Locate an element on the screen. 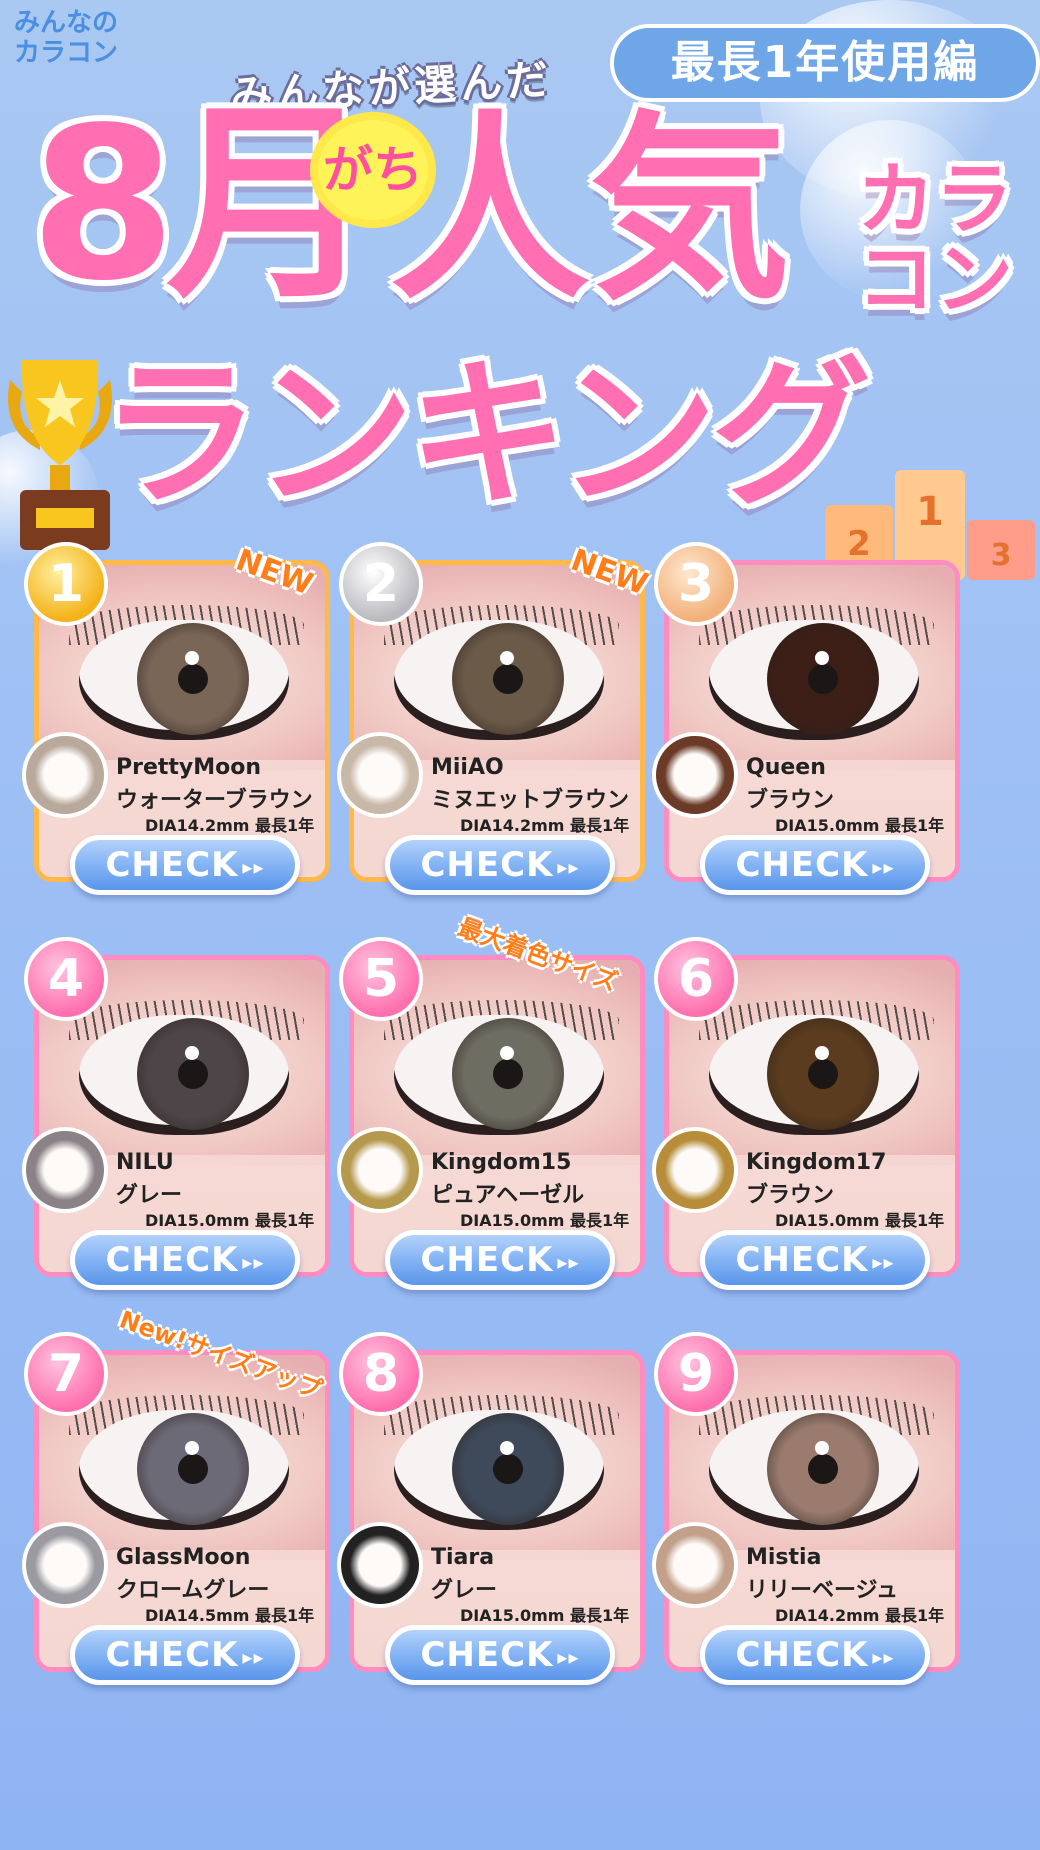  edition-badge: 最長1年使用編 is located at coordinates (825, 63).